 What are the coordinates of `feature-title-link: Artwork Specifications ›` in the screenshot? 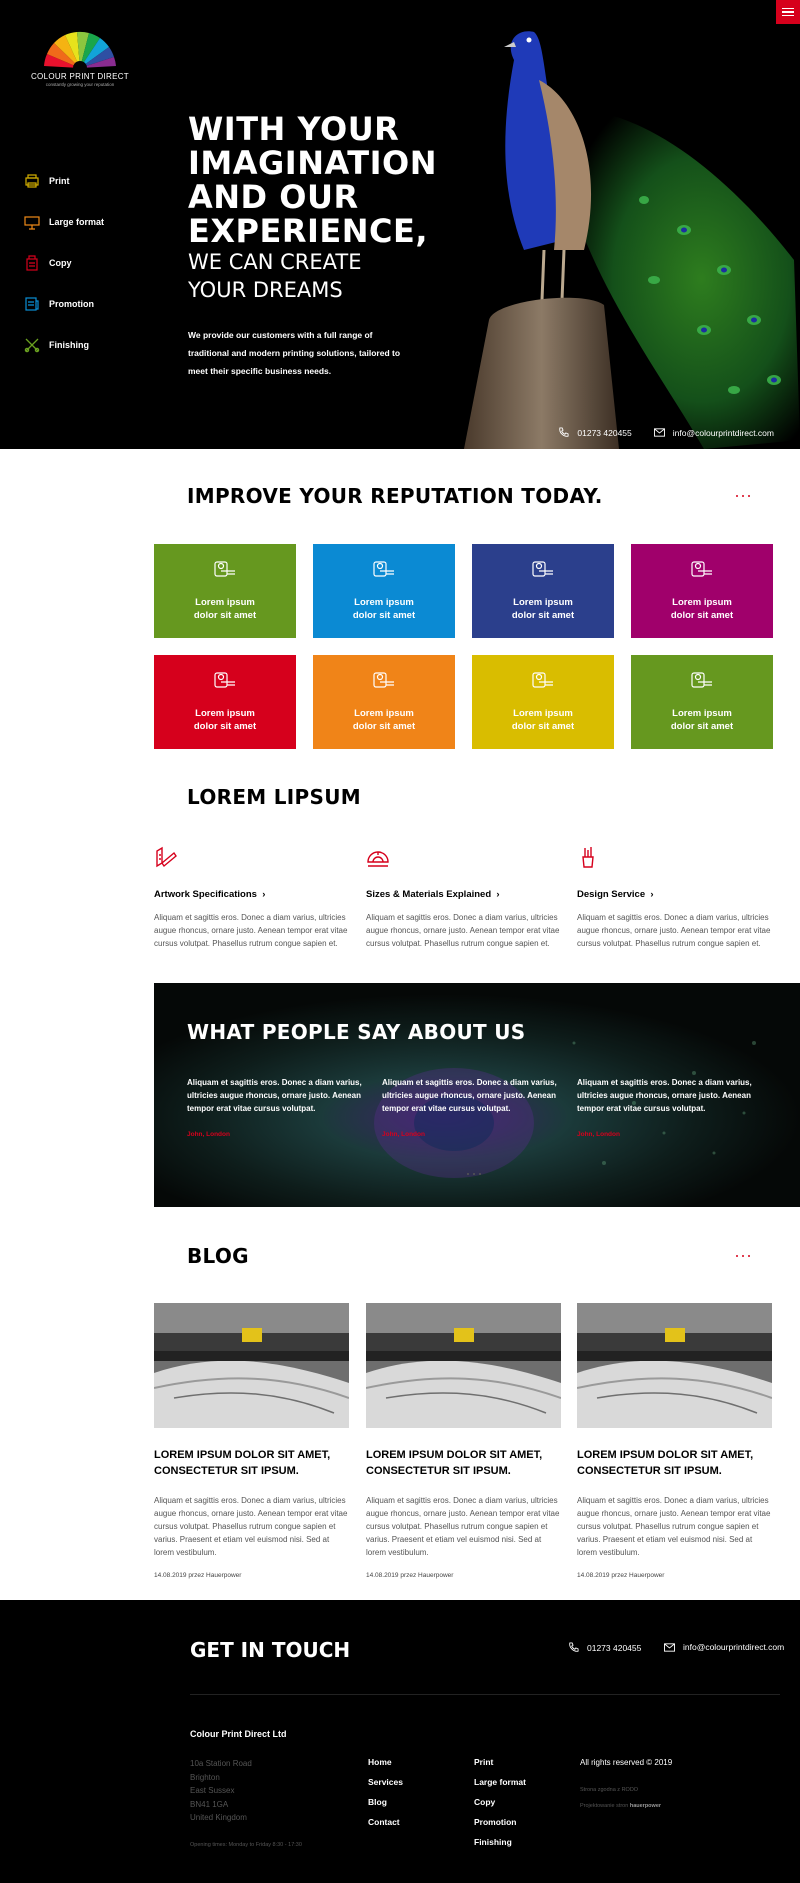 It's located at (209, 894).